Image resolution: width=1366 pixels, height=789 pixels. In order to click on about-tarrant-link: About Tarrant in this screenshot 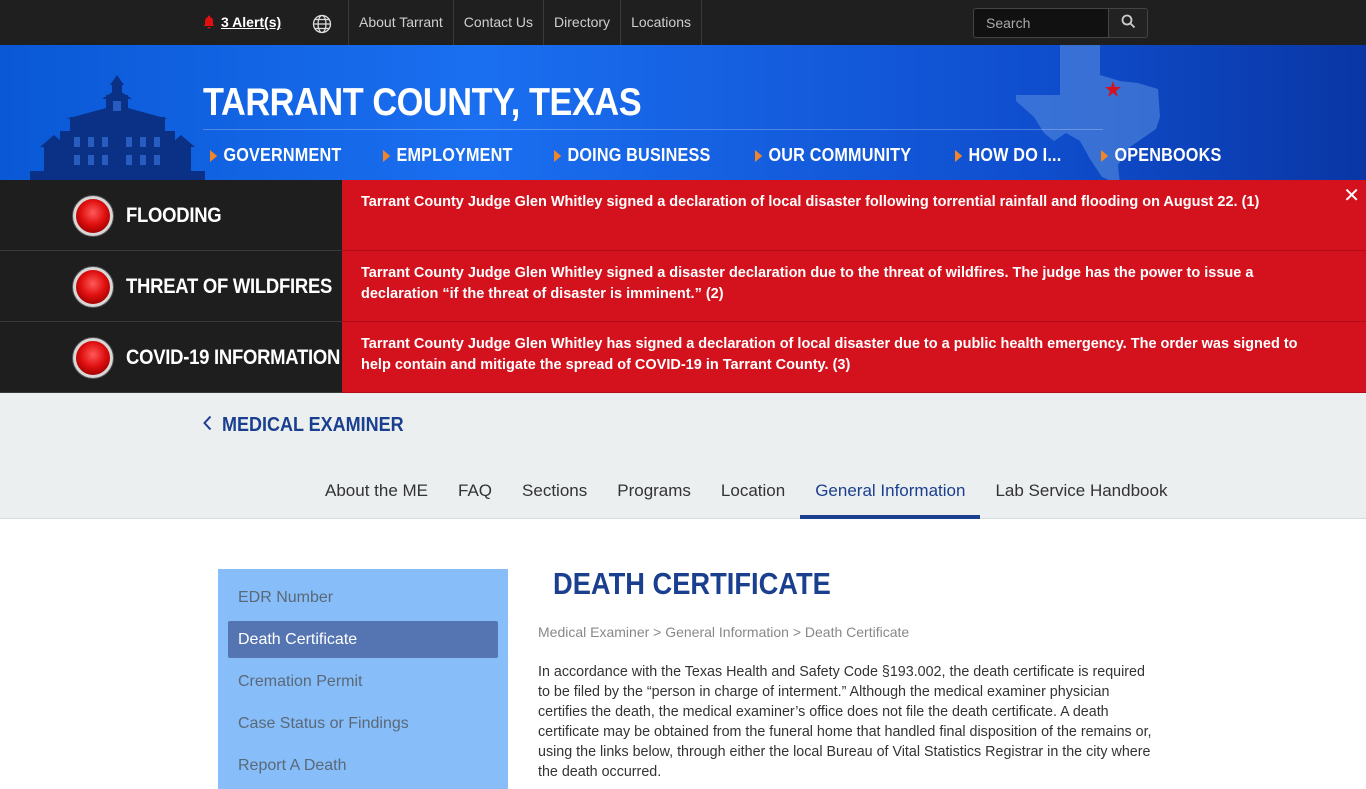, I will do `click(401, 22)`.